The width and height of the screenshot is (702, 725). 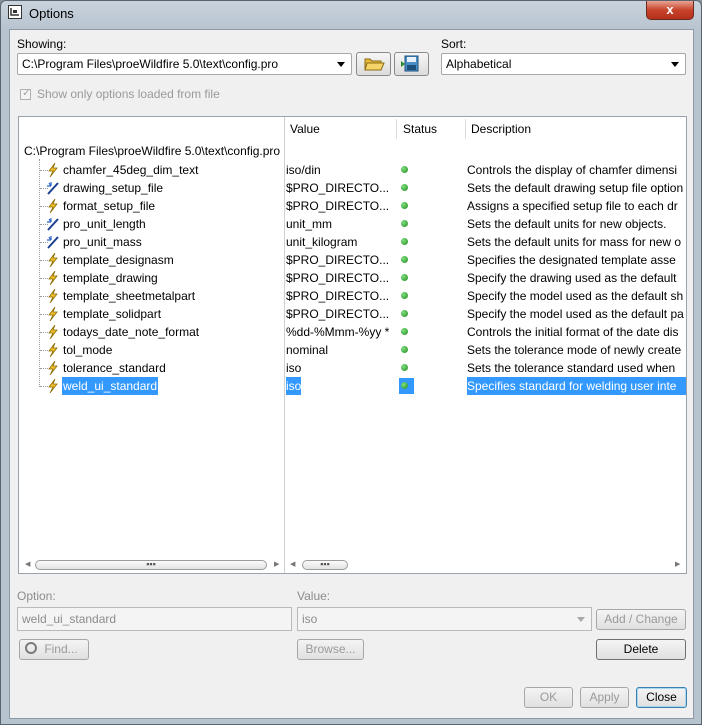 I want to click on add-change-button: Add / Change, so click(x=641, y=619).